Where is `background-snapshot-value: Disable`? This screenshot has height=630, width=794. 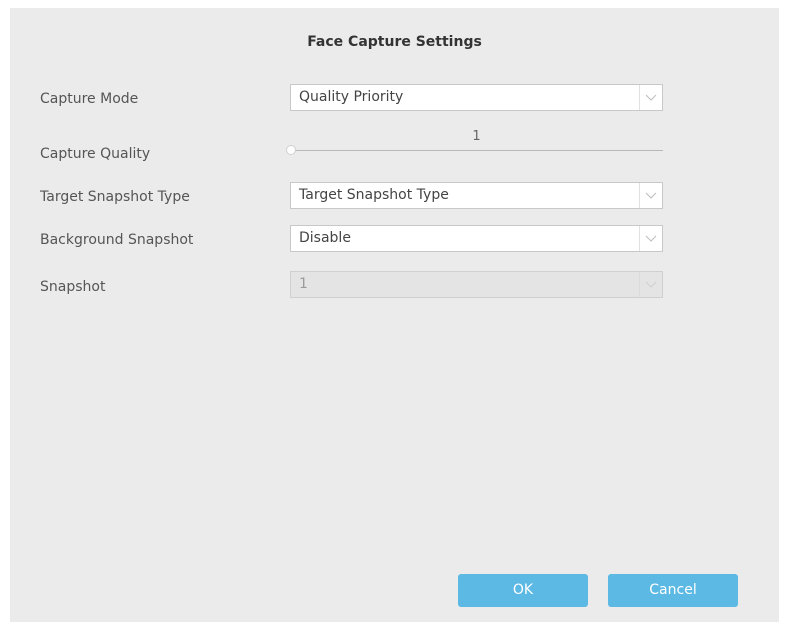
background-snapshot-value: Disable is located at coordinates (325, 238).